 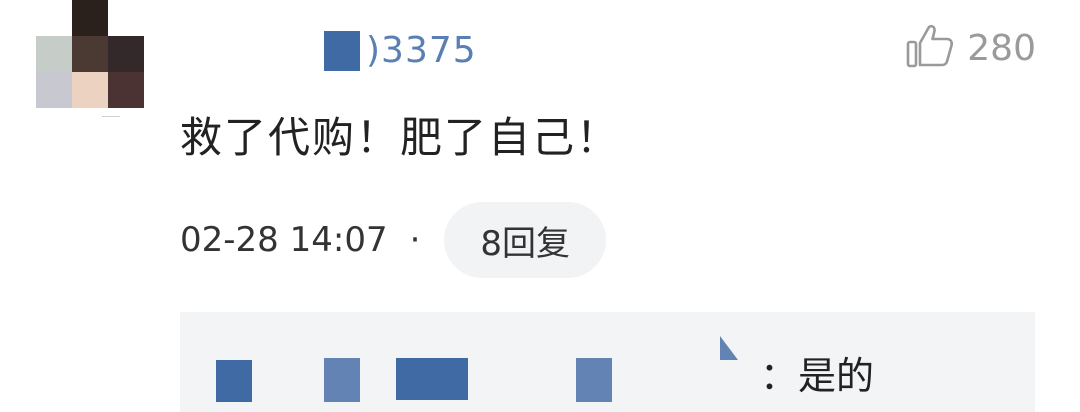 What do you see at coordinates (1001, 48) in the screenshot?
I see `like-count: 280` at bounding box center [1001, 48].